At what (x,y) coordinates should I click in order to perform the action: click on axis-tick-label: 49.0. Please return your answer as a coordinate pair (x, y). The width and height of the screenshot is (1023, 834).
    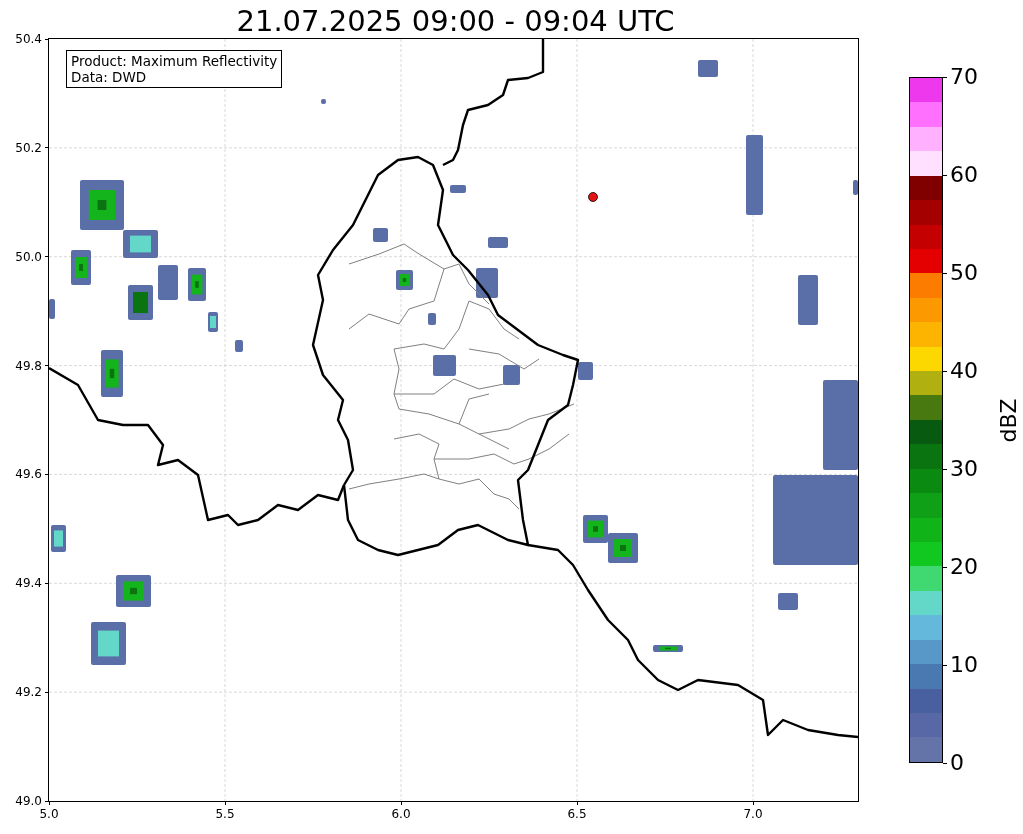
    Looking at the image, I should click on (28, 801).